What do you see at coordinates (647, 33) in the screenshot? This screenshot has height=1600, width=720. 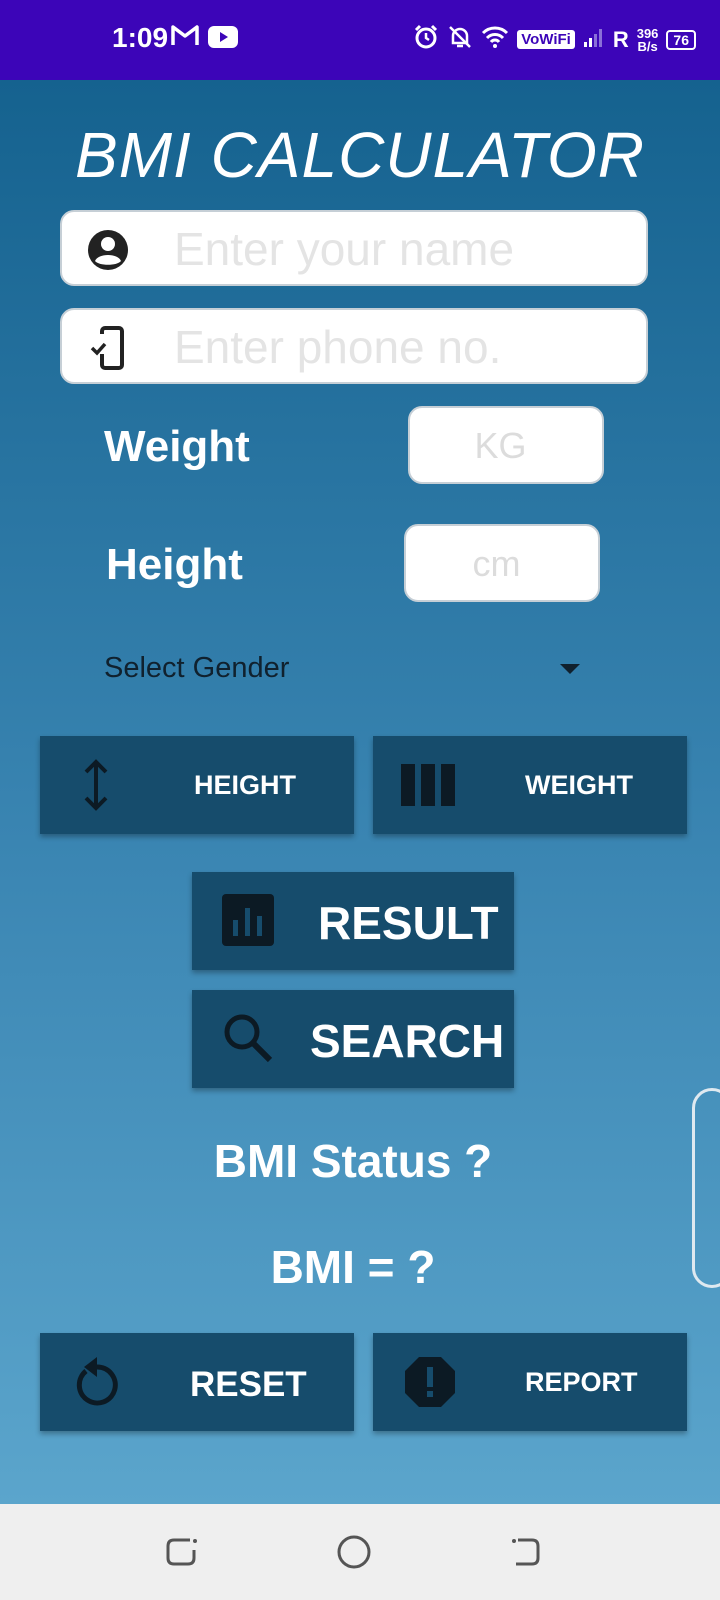 I see `net-speed-value: 396` at bounding box center [647, 33].